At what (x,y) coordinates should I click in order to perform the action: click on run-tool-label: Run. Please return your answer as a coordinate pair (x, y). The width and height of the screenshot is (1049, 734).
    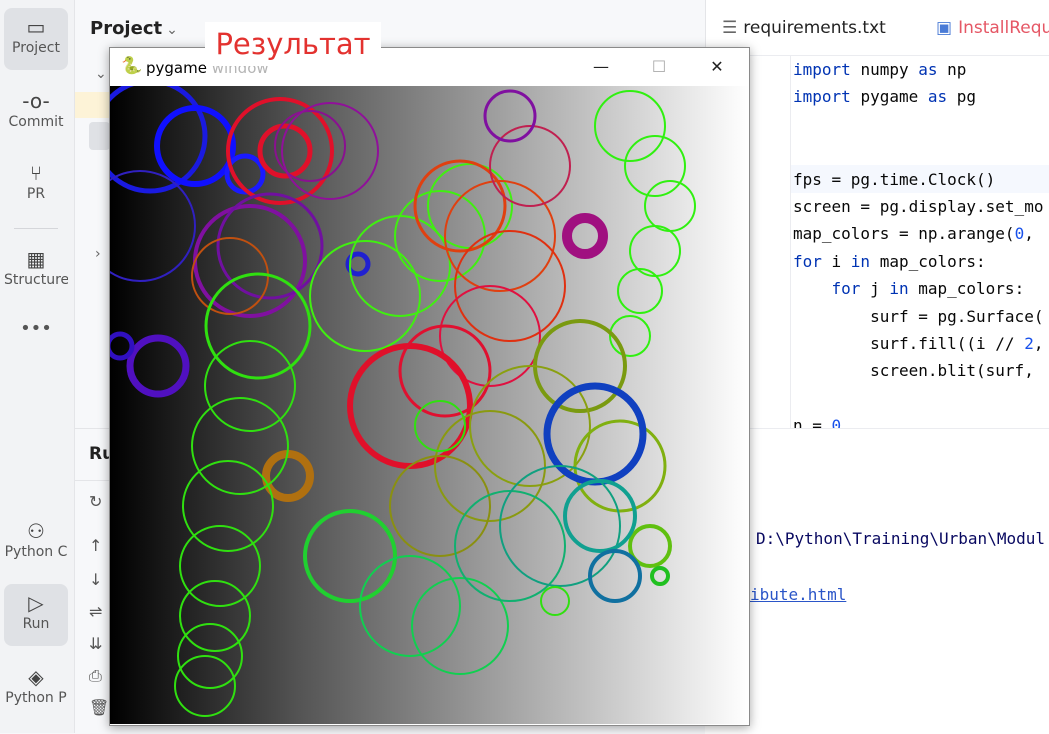
    Looking at the image, I should click on (36, 624).